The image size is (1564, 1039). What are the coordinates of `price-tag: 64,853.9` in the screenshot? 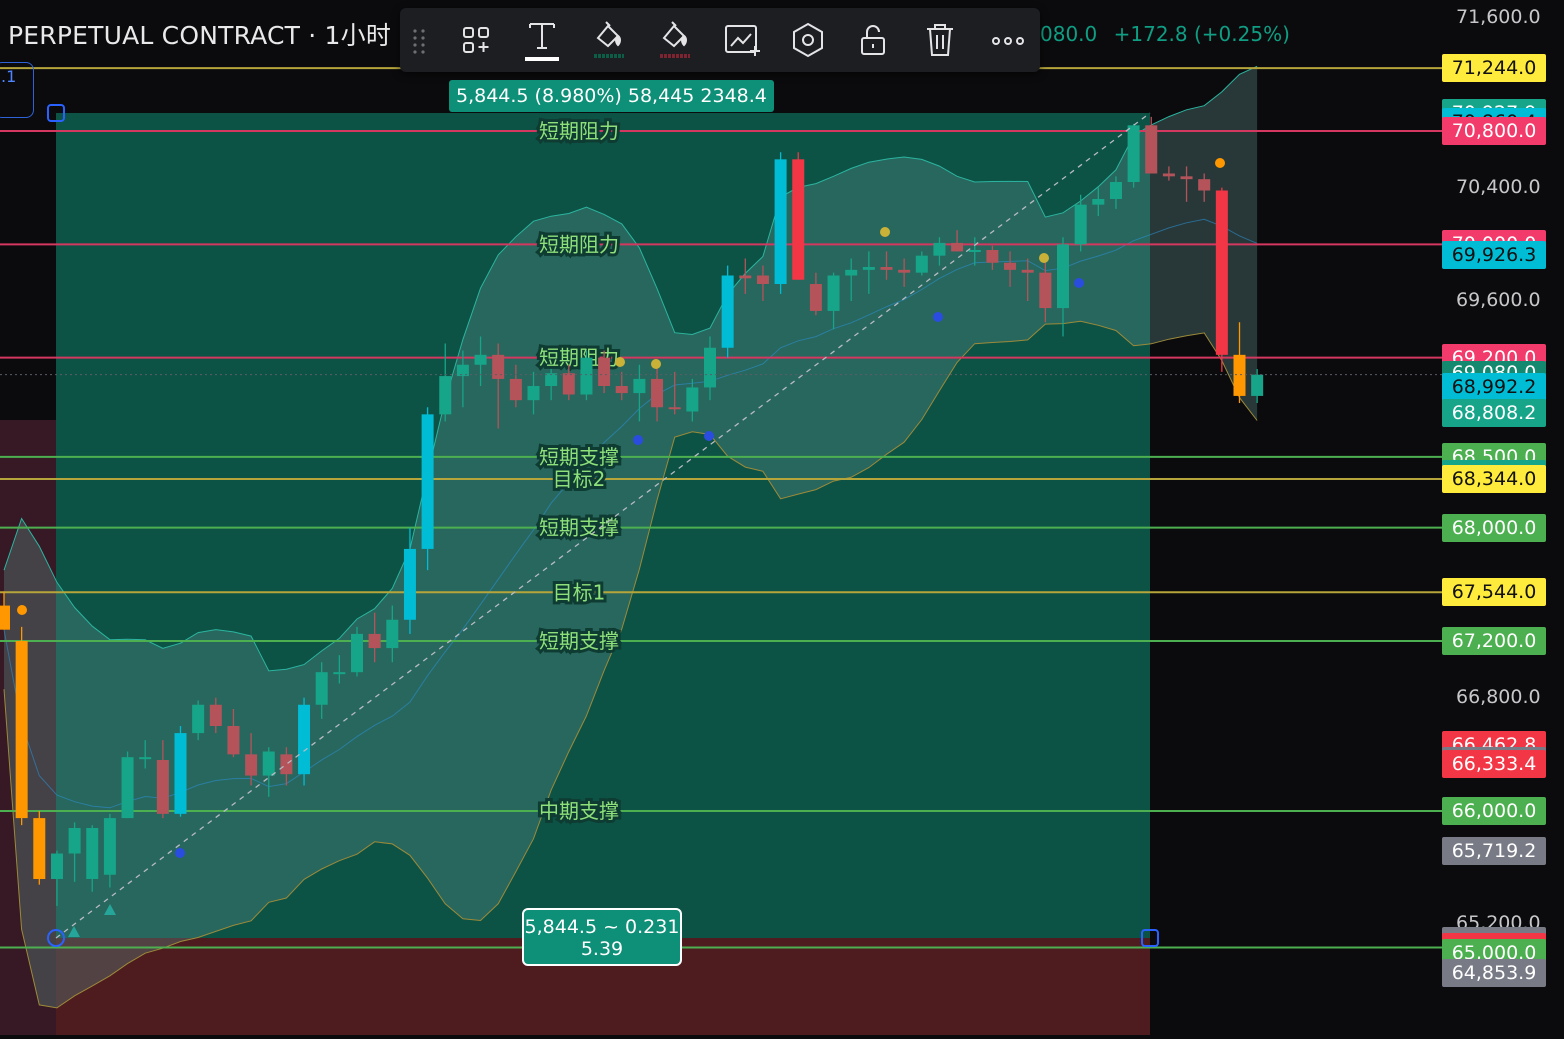 It's located at (1494, 973).